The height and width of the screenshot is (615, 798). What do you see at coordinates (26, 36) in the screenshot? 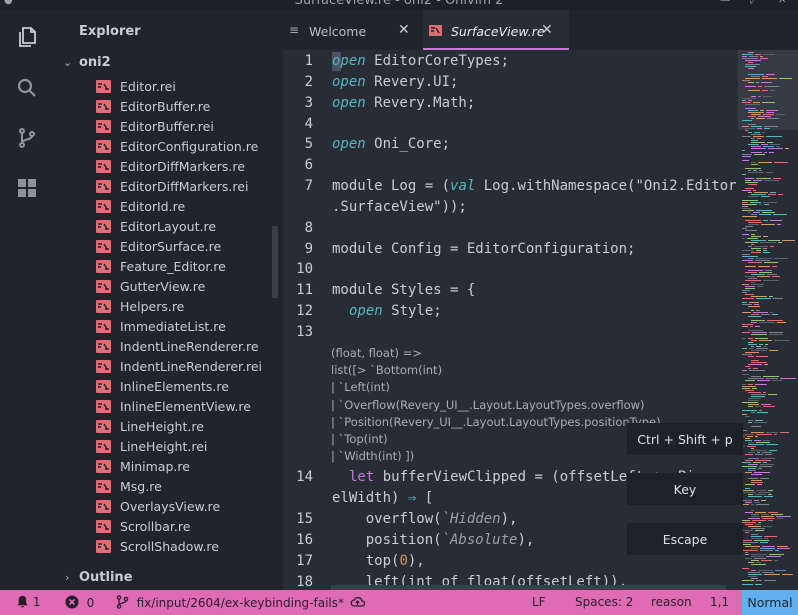
I see `files-icon` at bounding box center [26, 36].